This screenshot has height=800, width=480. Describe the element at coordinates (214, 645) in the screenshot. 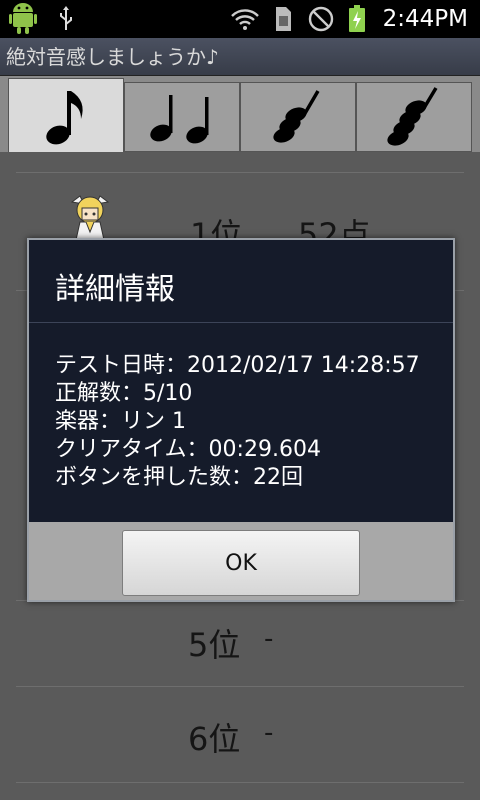

I see `rank-label: 5位` at that location.